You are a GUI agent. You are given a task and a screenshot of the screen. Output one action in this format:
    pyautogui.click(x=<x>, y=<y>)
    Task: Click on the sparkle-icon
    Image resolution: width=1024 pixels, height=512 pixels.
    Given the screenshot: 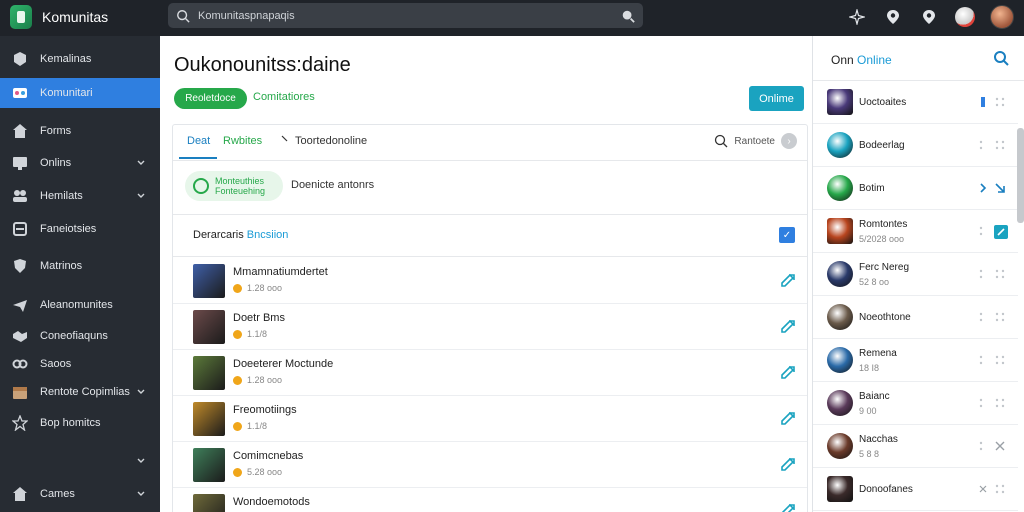 What is the action you would take?
    pyautogui.click(x=857, y=17)
    